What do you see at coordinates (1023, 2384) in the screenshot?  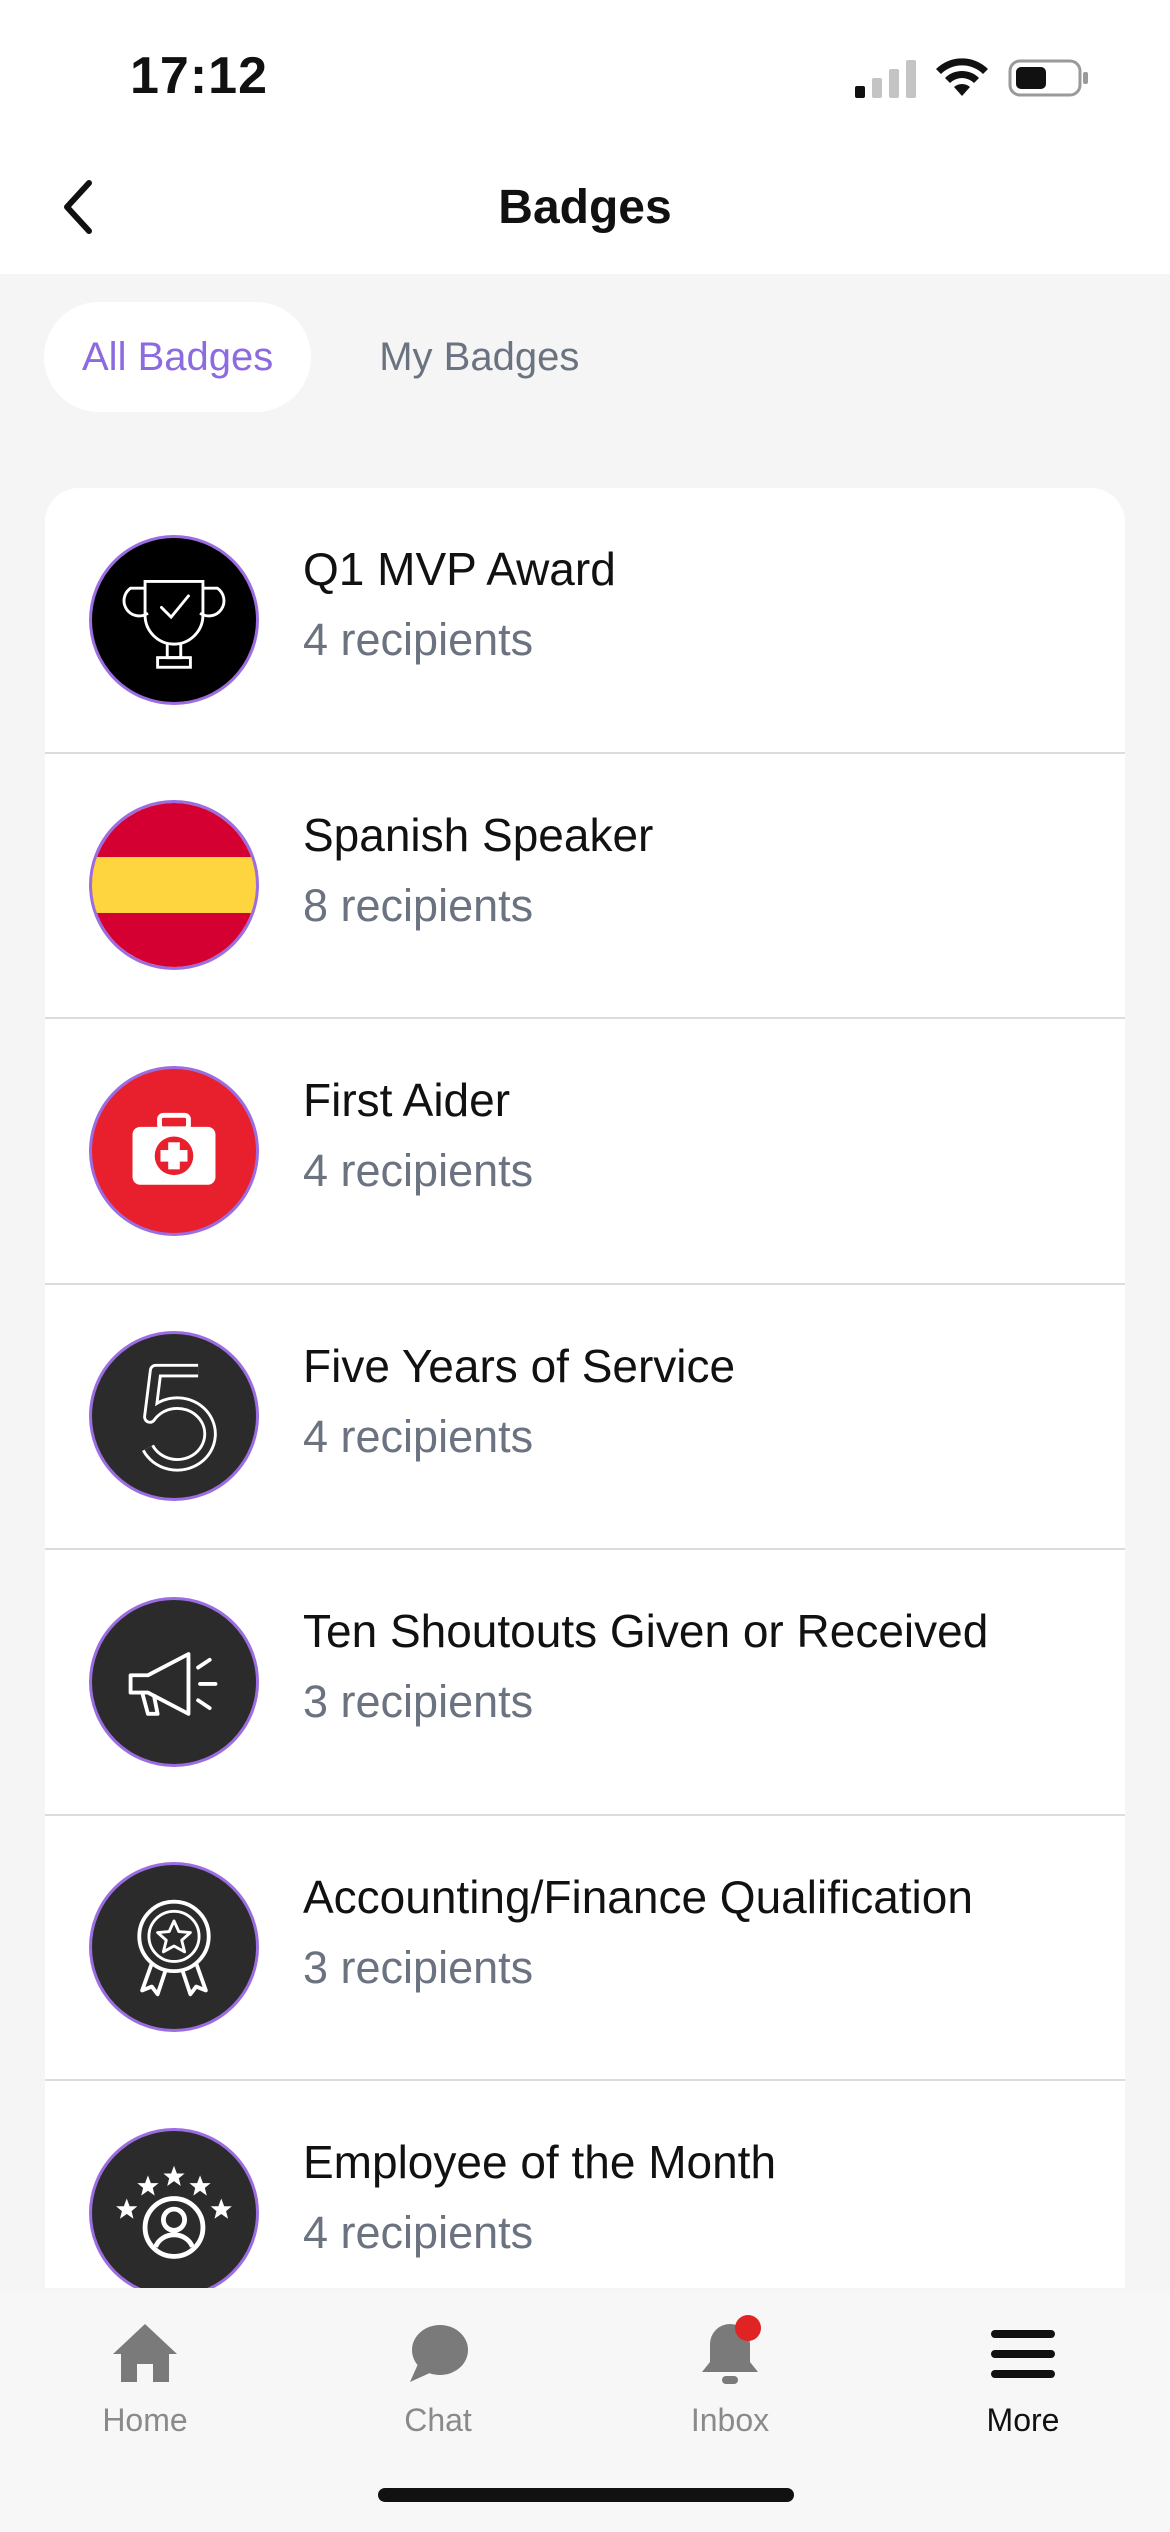 I see `tab-more: More` at bounding box center [1023, 2384].